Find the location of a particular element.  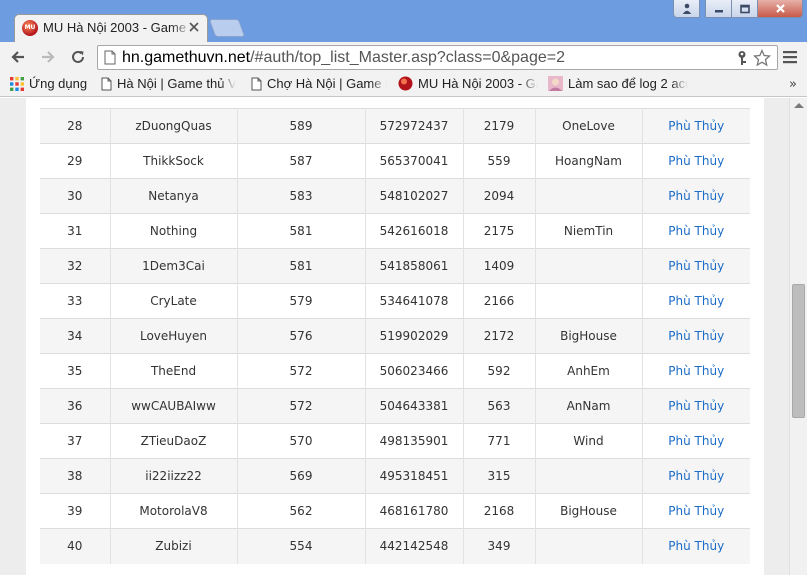

table-row: 33 CryLate 579 534641078 2166 Phù Thủy is located at coordinates (395, 301).